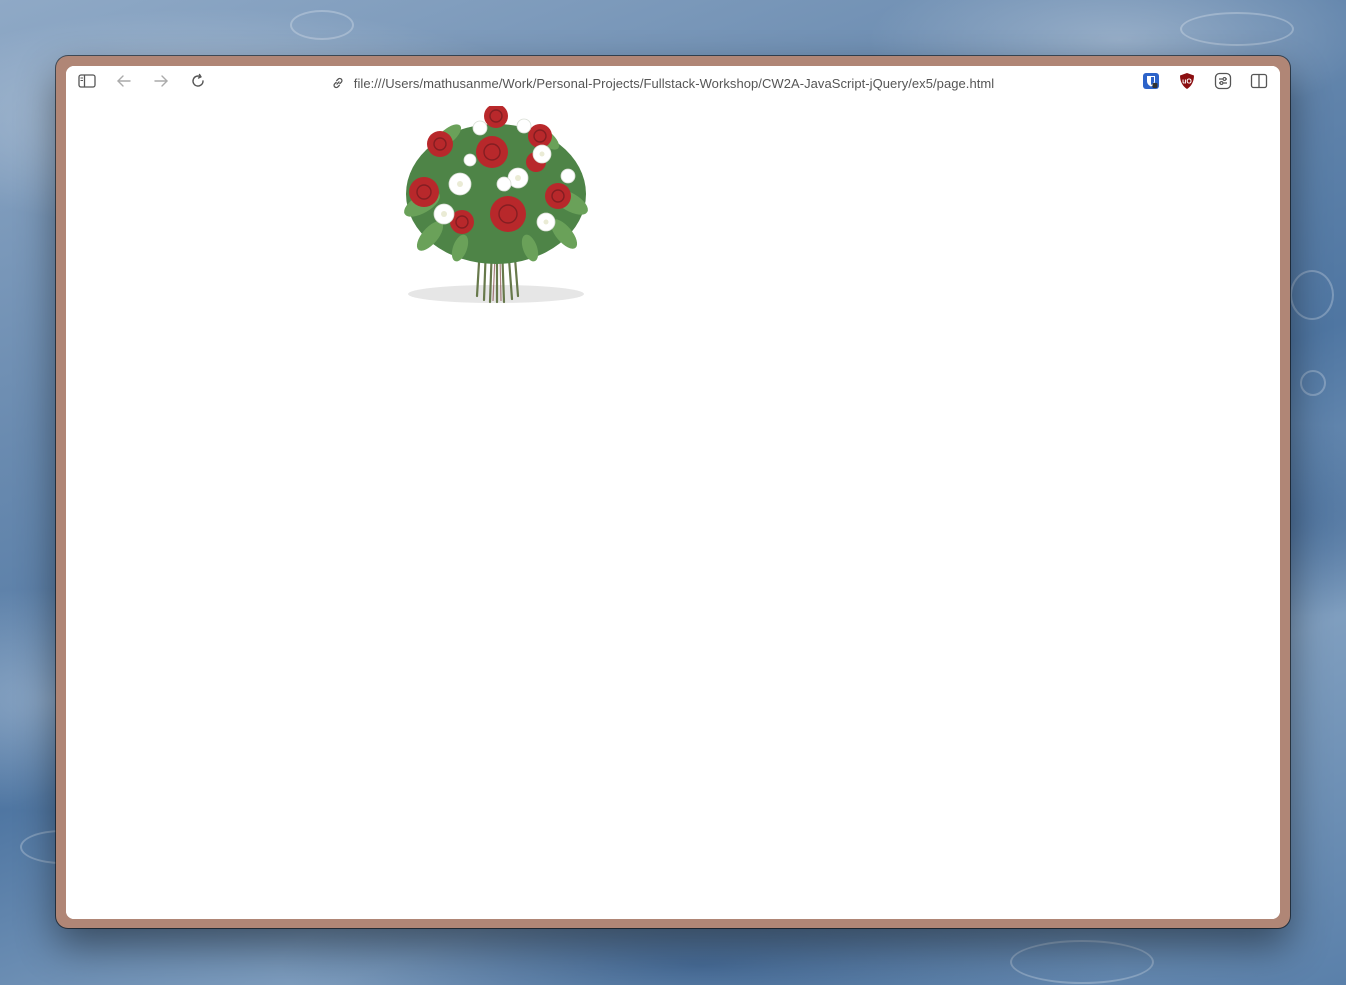 The width and height of the screenshot is (1346, 985). I want to click on forward-arrow-icon, so click(161, 83).